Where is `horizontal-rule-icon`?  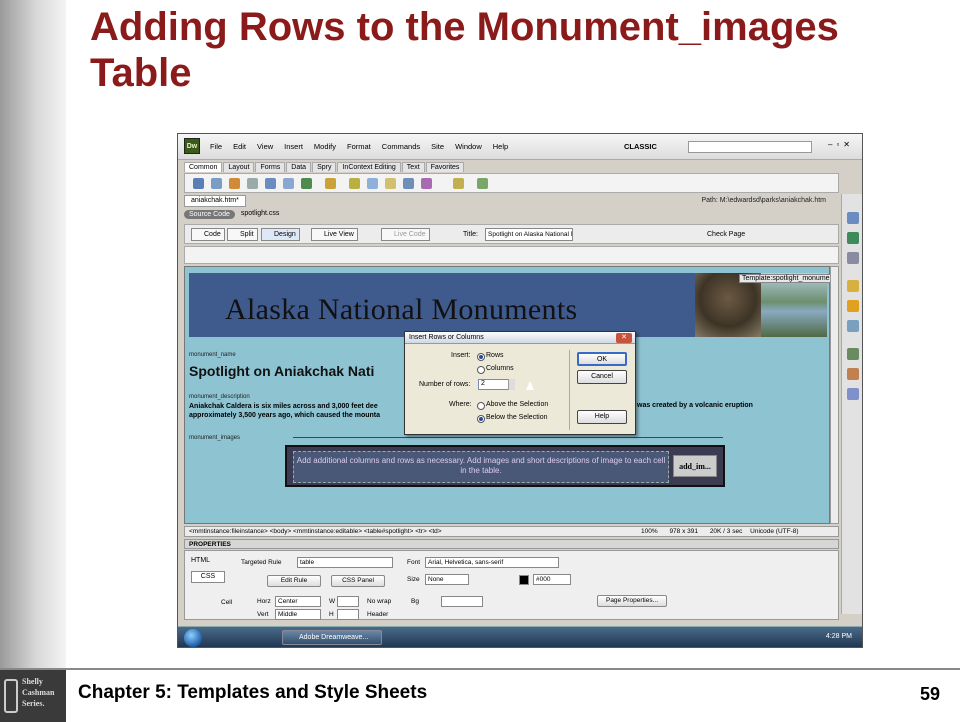
horizontal-rule-icon is located at coordinates (252, 183).